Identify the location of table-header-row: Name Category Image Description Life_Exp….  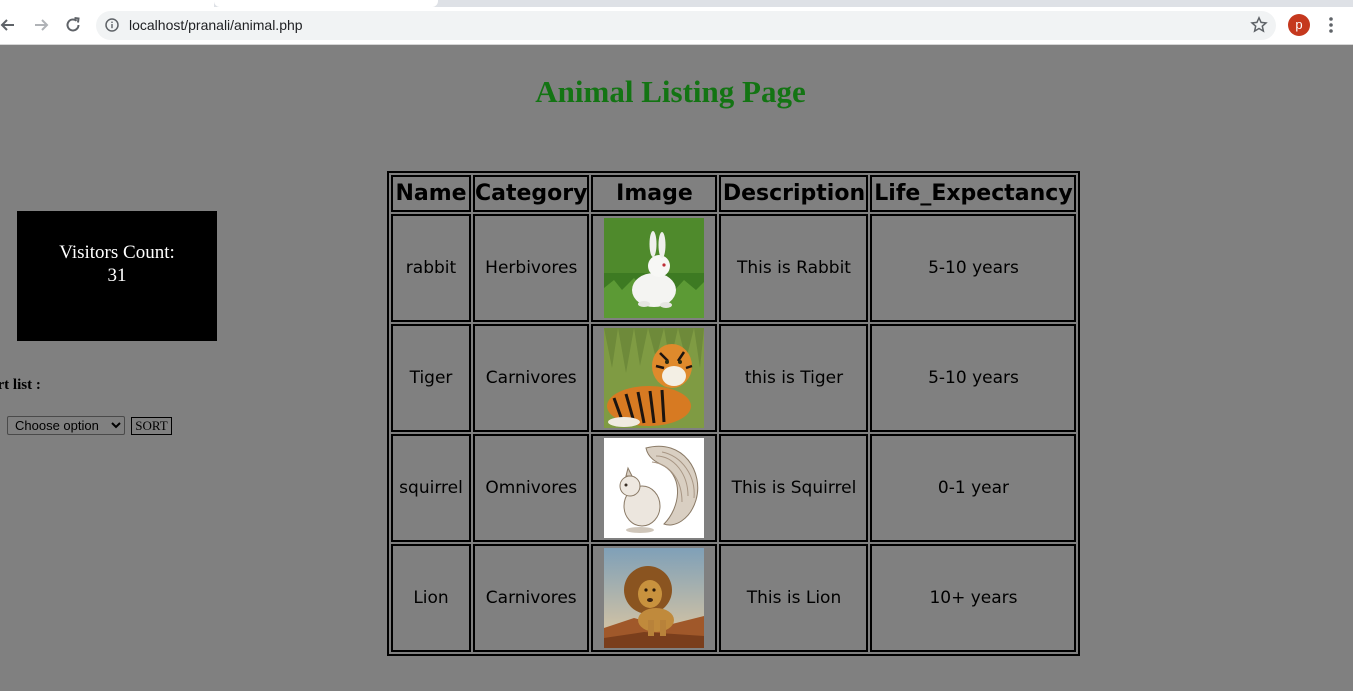
(734, 193).